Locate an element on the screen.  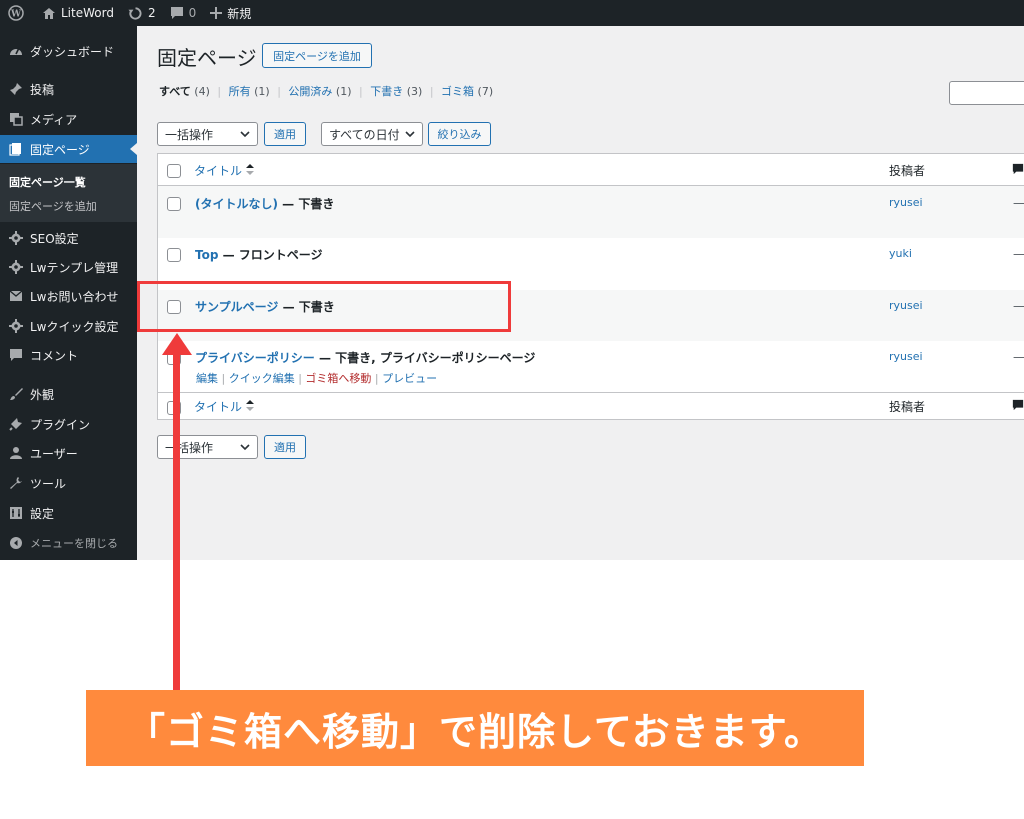
comments-link: 0 is located at coordinates (183, 13).